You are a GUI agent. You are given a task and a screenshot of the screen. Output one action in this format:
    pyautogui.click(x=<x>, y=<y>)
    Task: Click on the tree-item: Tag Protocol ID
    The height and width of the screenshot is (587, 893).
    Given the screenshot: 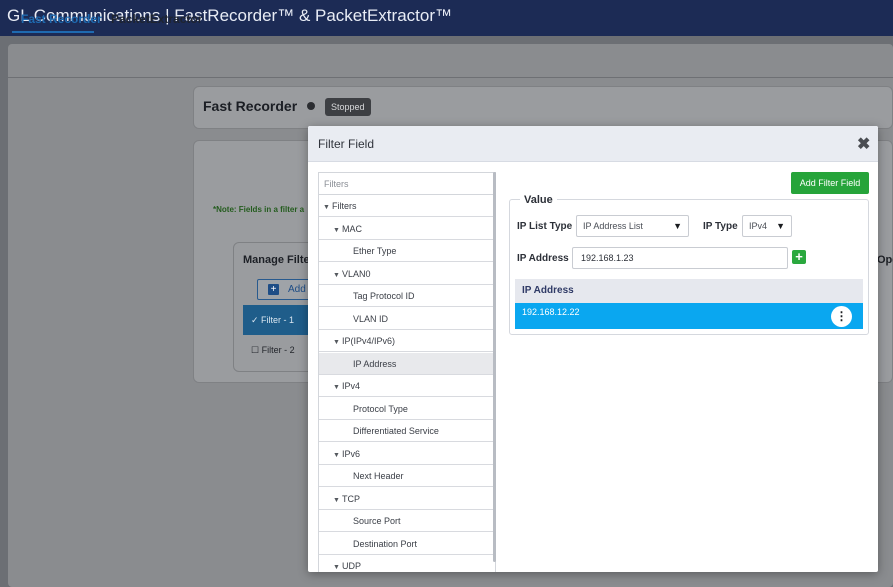 What is the action you would take?
    pyautogui.click(x=406, y=296)
    